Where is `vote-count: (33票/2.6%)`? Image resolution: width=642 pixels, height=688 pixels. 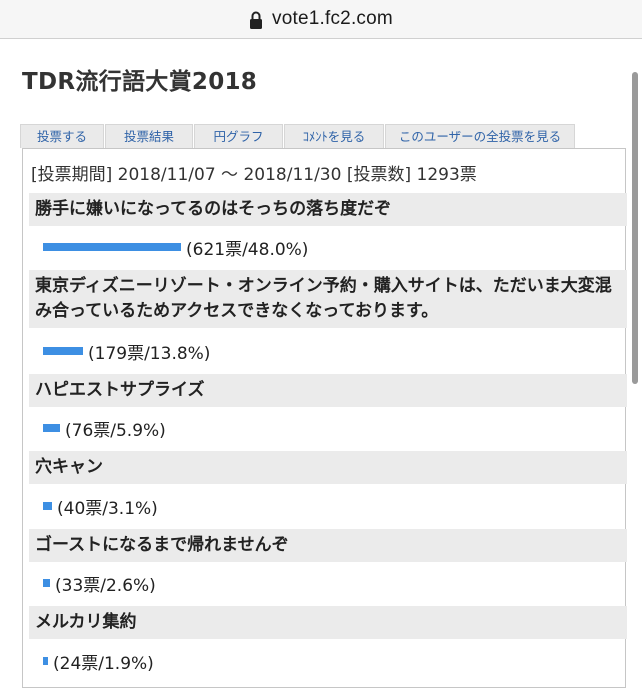 vote-count: (33票/2.6%) is located at coordinates (105, 585).